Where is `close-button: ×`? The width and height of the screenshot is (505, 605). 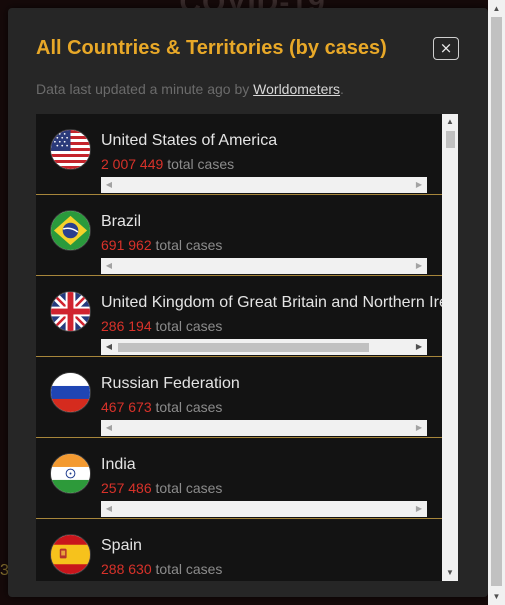 close-button: × is located at coordinates (446, 48).